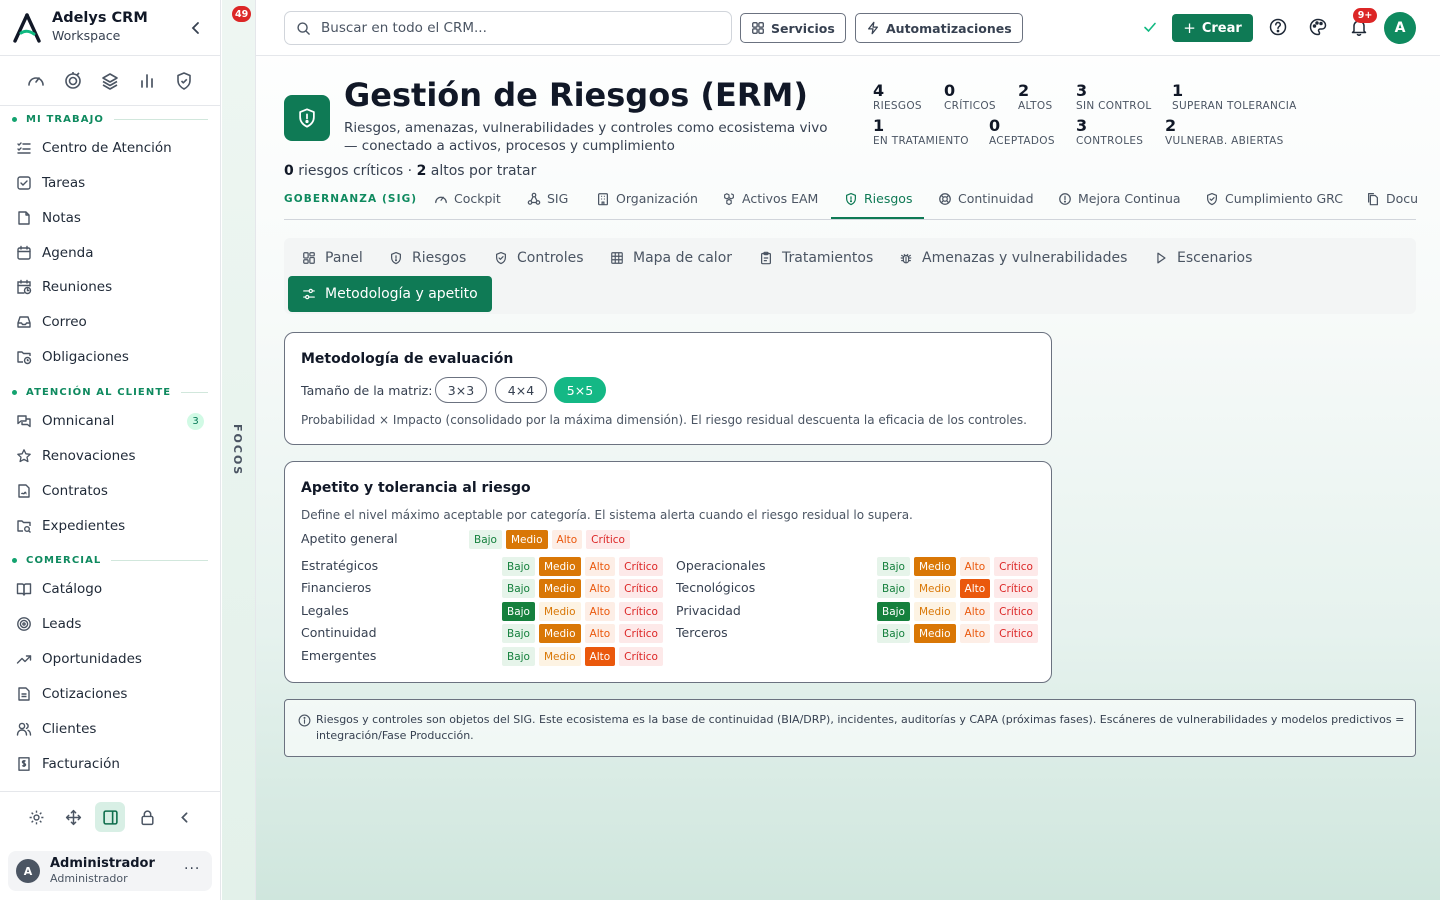  What do you see at coordinates (521, 390) in the screenshot?
I see `matrix-size-4x4-button: 4×4` at bounding box center [521, 390].